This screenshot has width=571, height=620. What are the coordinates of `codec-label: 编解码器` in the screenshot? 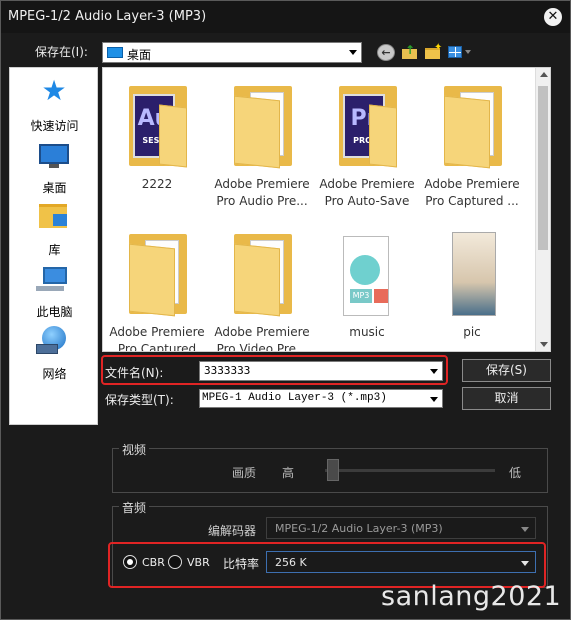 It's located at (232, 531).